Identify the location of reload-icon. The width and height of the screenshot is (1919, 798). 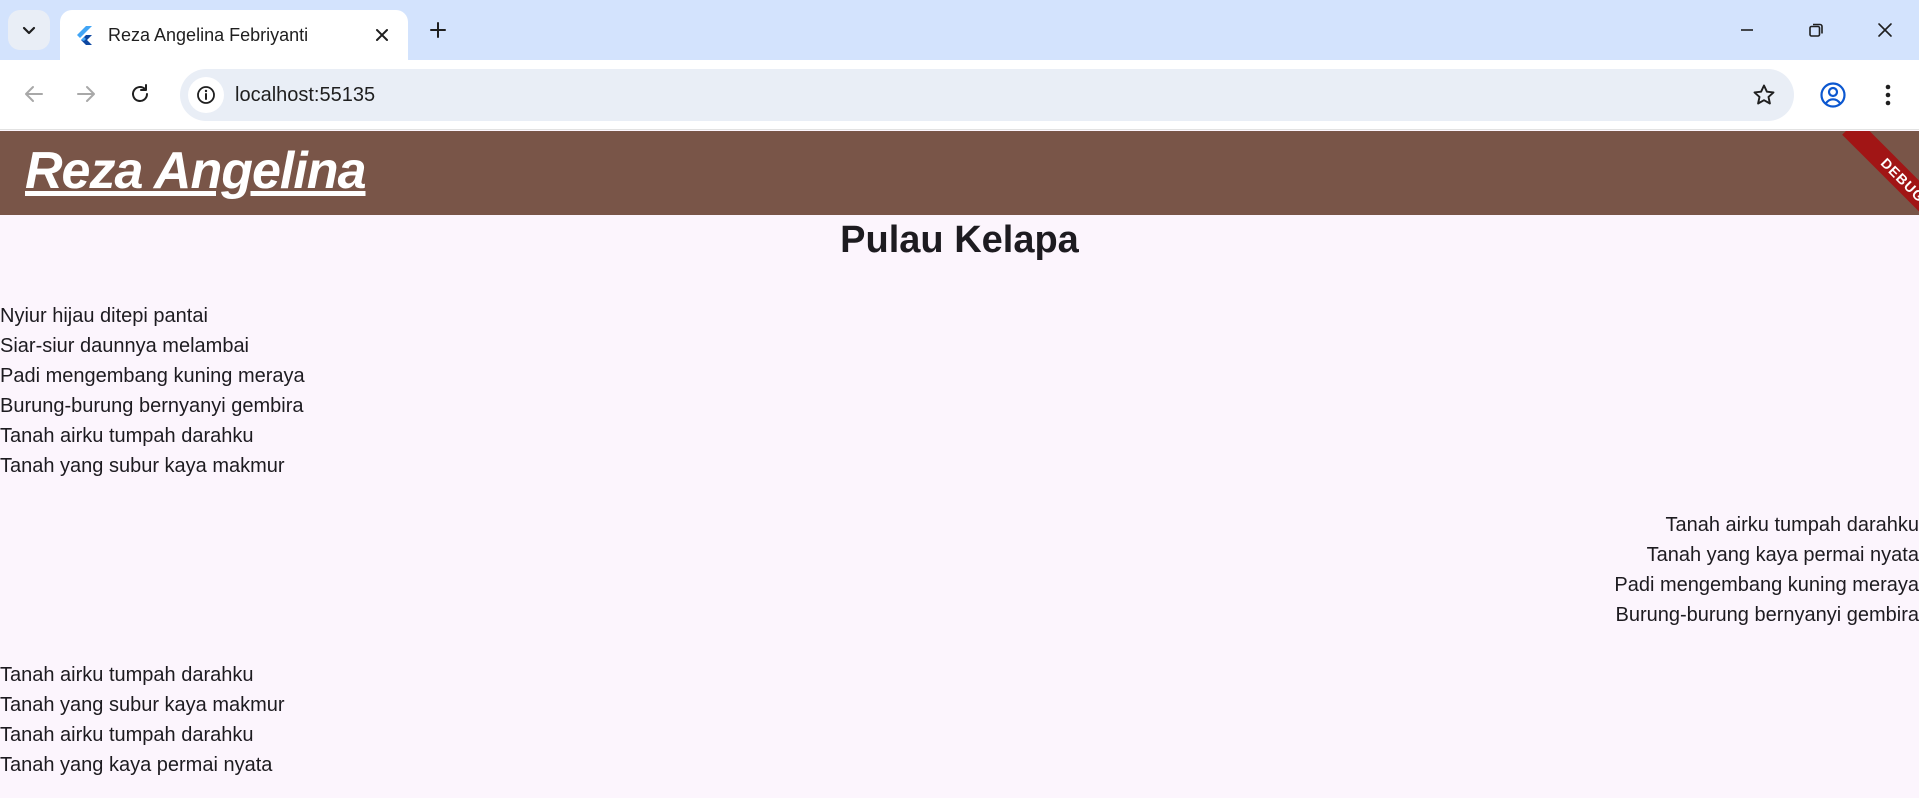
(140, 93).